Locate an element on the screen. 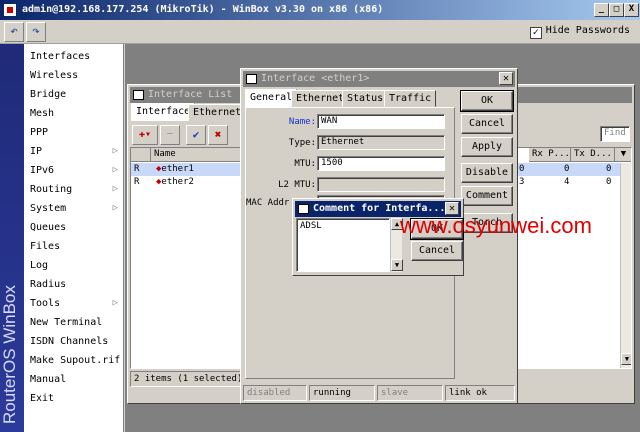  row-rx-packets: 0 is located at coordinates (567, 169).